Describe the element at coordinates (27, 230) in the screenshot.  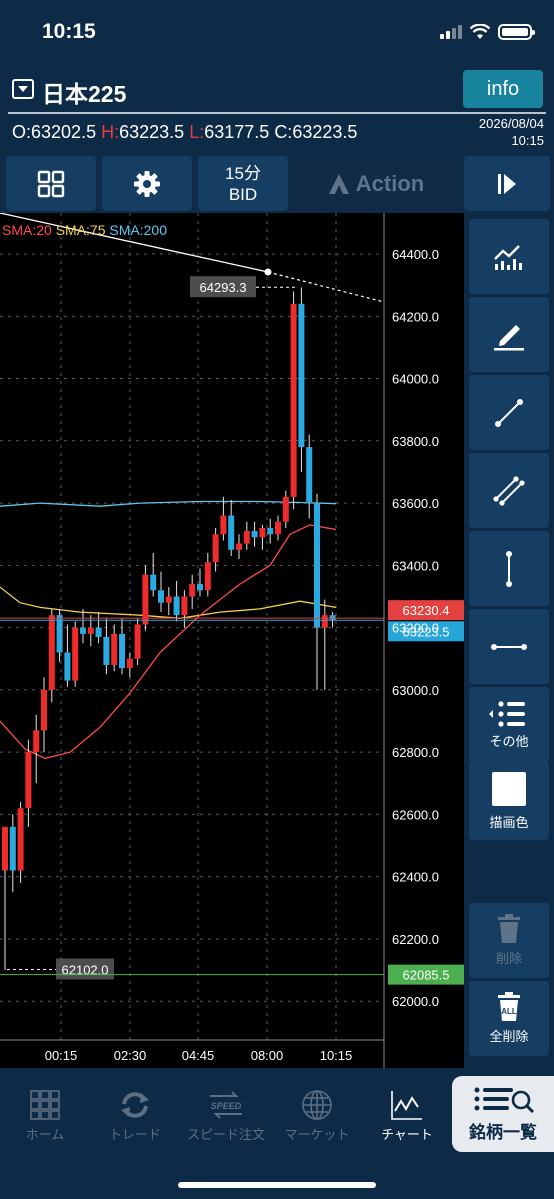
I see `sma20-legend: SMA:20` at that location.